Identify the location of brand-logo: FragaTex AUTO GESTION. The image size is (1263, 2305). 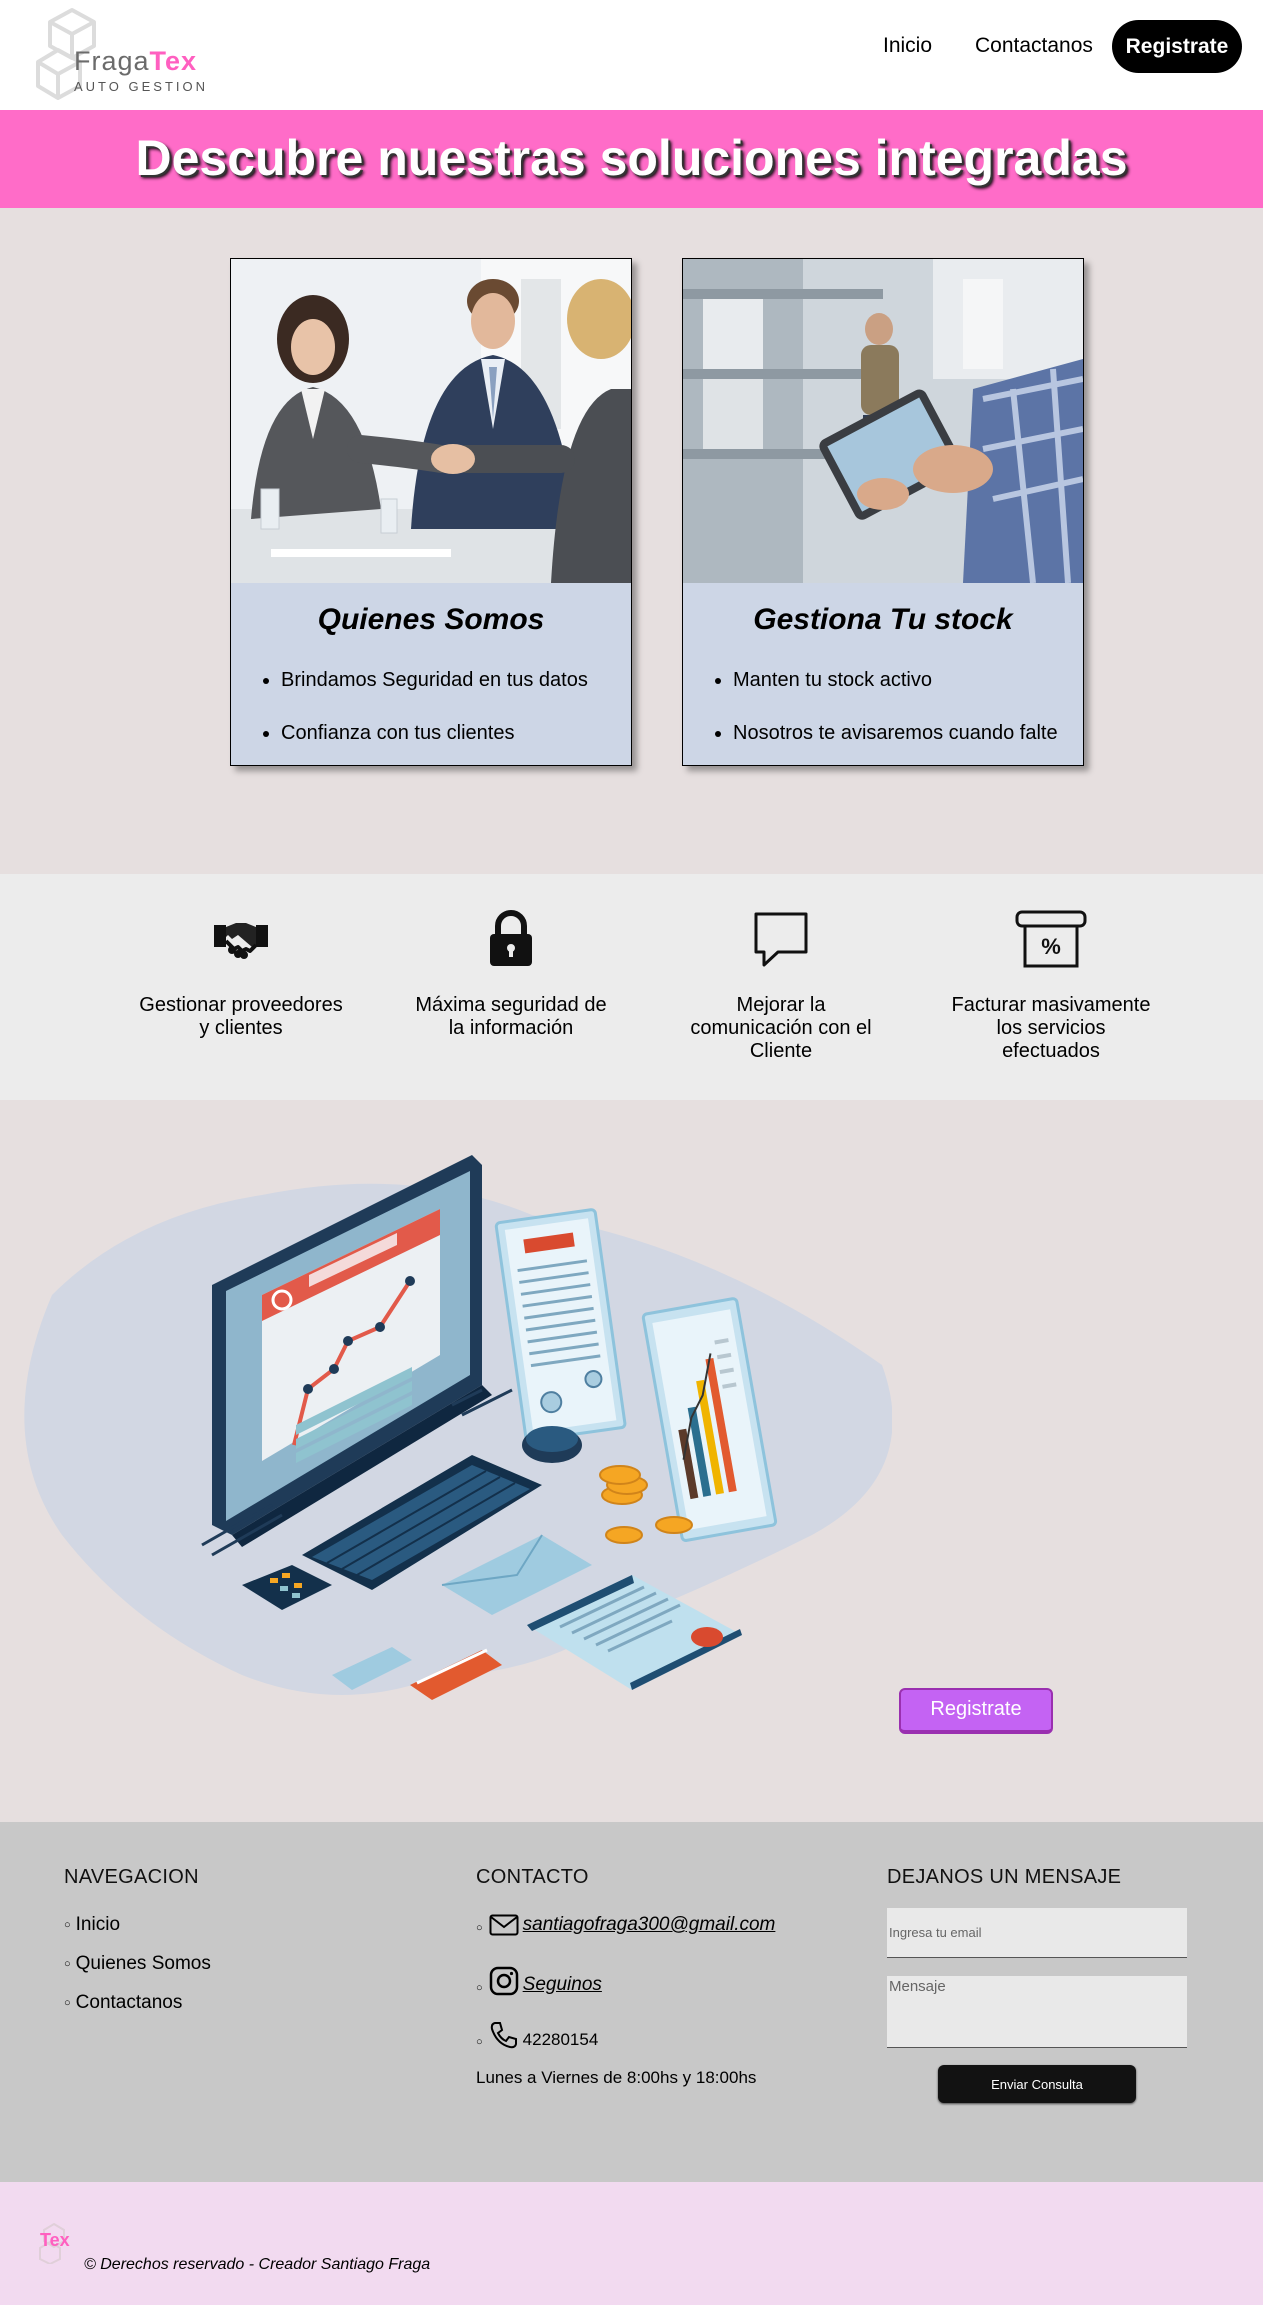
(121, 54).